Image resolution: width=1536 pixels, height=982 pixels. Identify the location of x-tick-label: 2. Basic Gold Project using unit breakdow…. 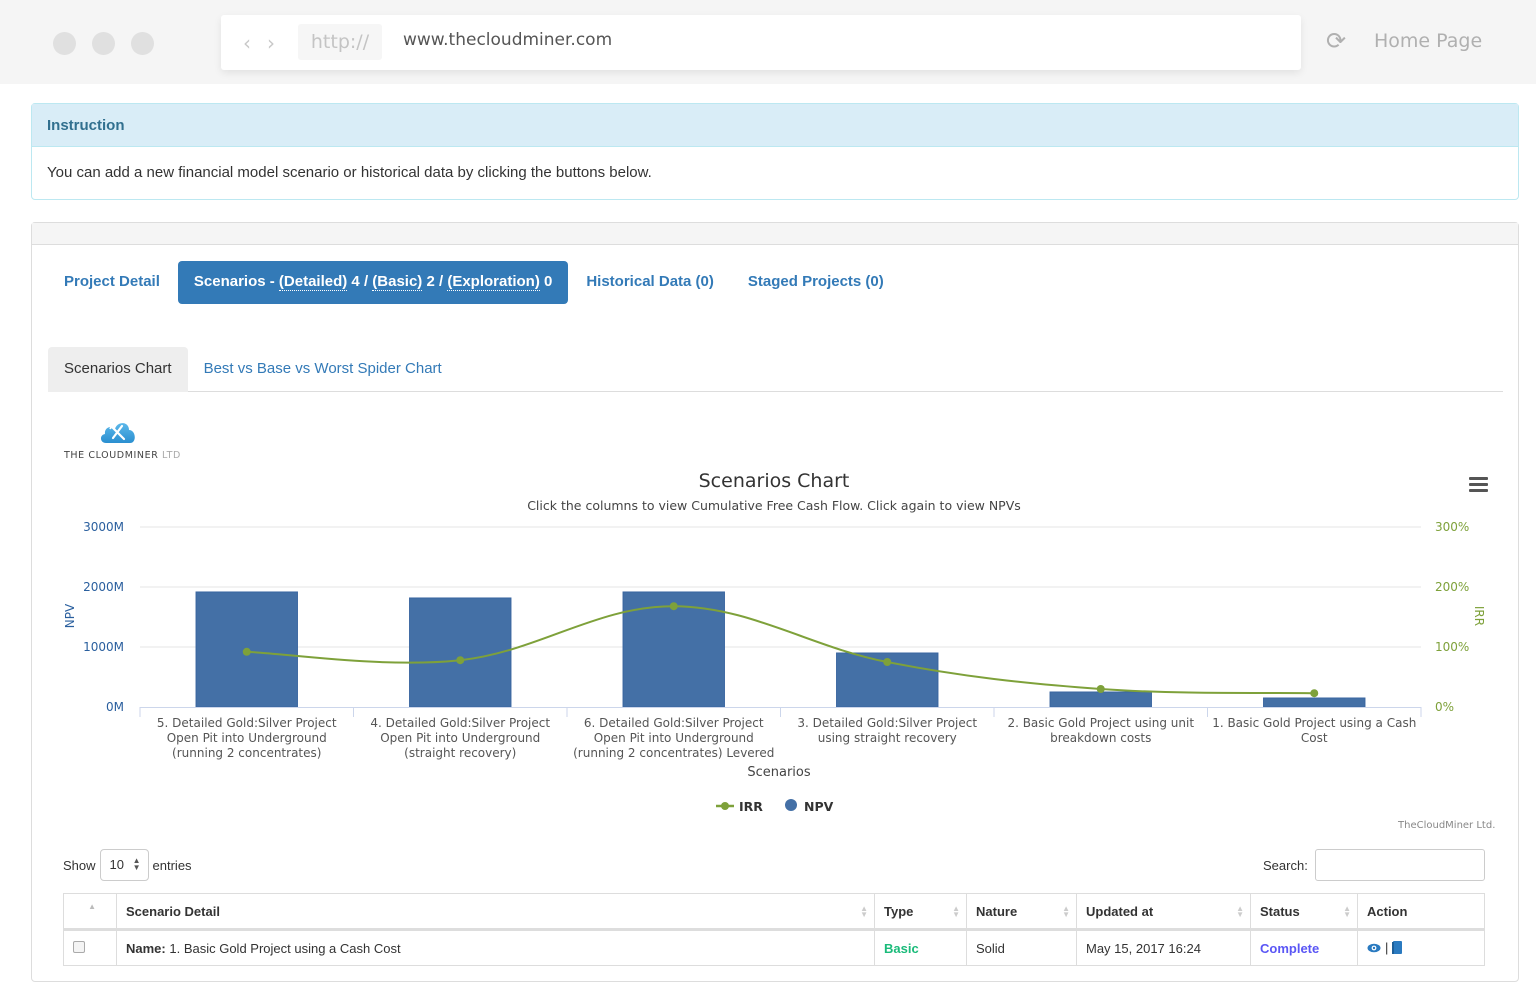
(1100, 730).